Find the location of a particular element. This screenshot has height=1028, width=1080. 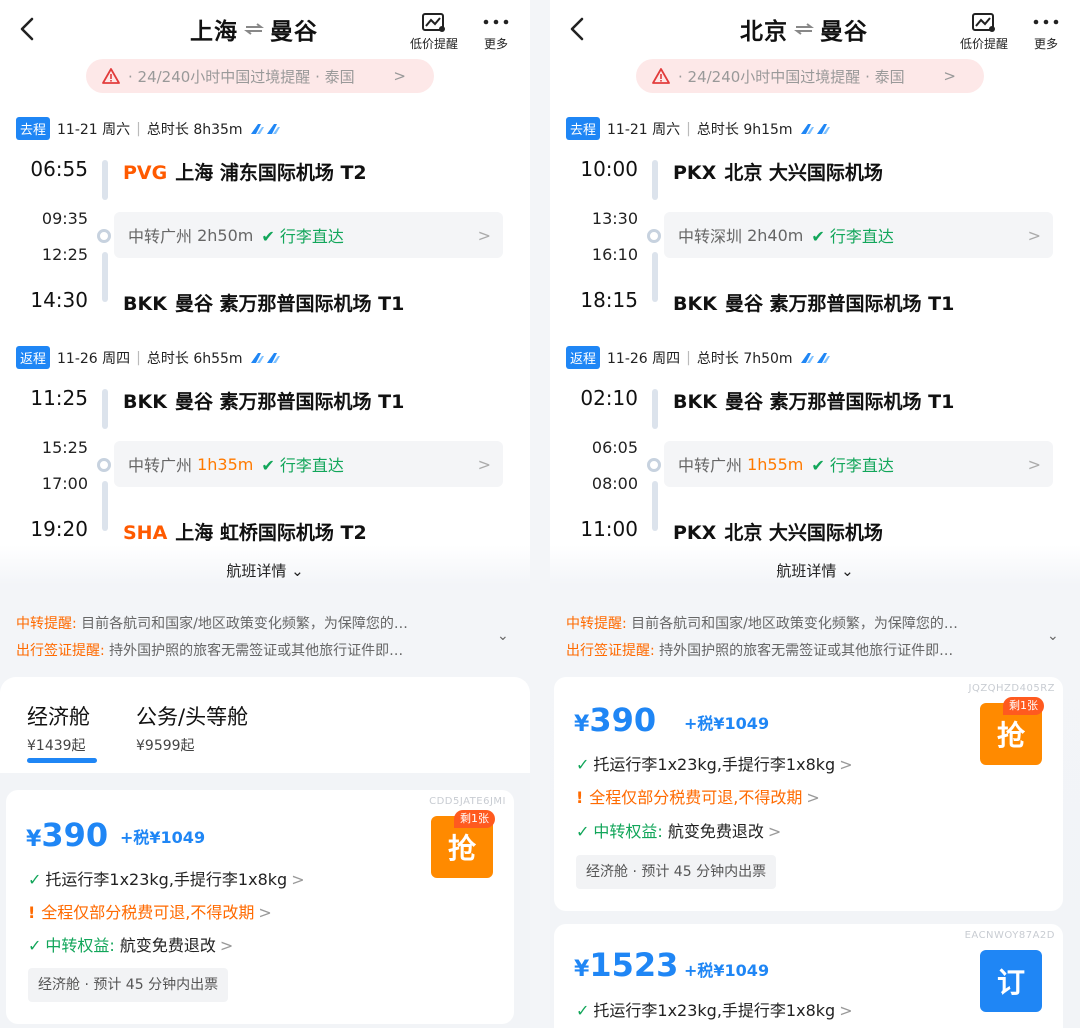

outbound-transfer-row: 中转广州 2h50m ✔ 行李直达 > is located at coordinates (308, 235).